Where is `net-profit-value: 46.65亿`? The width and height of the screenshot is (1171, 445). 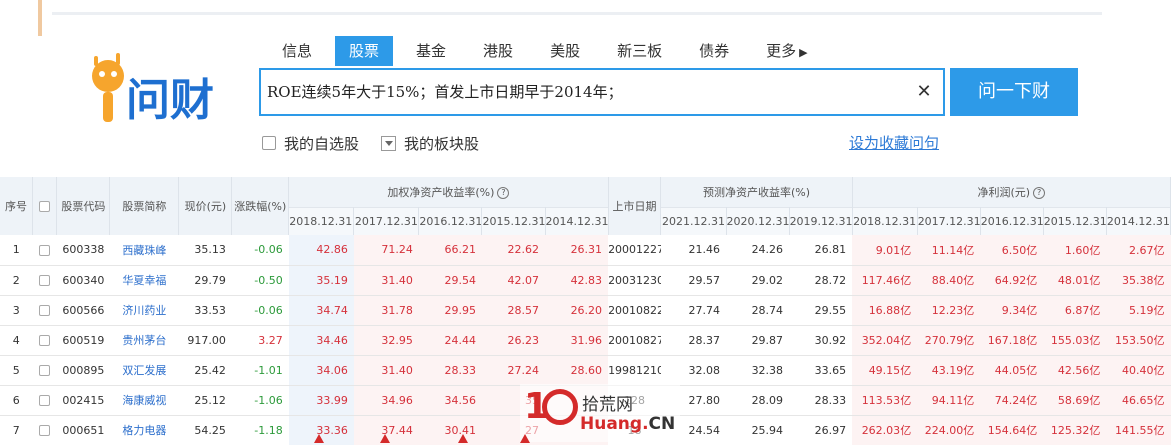 net-profit-value: 46.65亿 is located at coordinates (1138, 400).